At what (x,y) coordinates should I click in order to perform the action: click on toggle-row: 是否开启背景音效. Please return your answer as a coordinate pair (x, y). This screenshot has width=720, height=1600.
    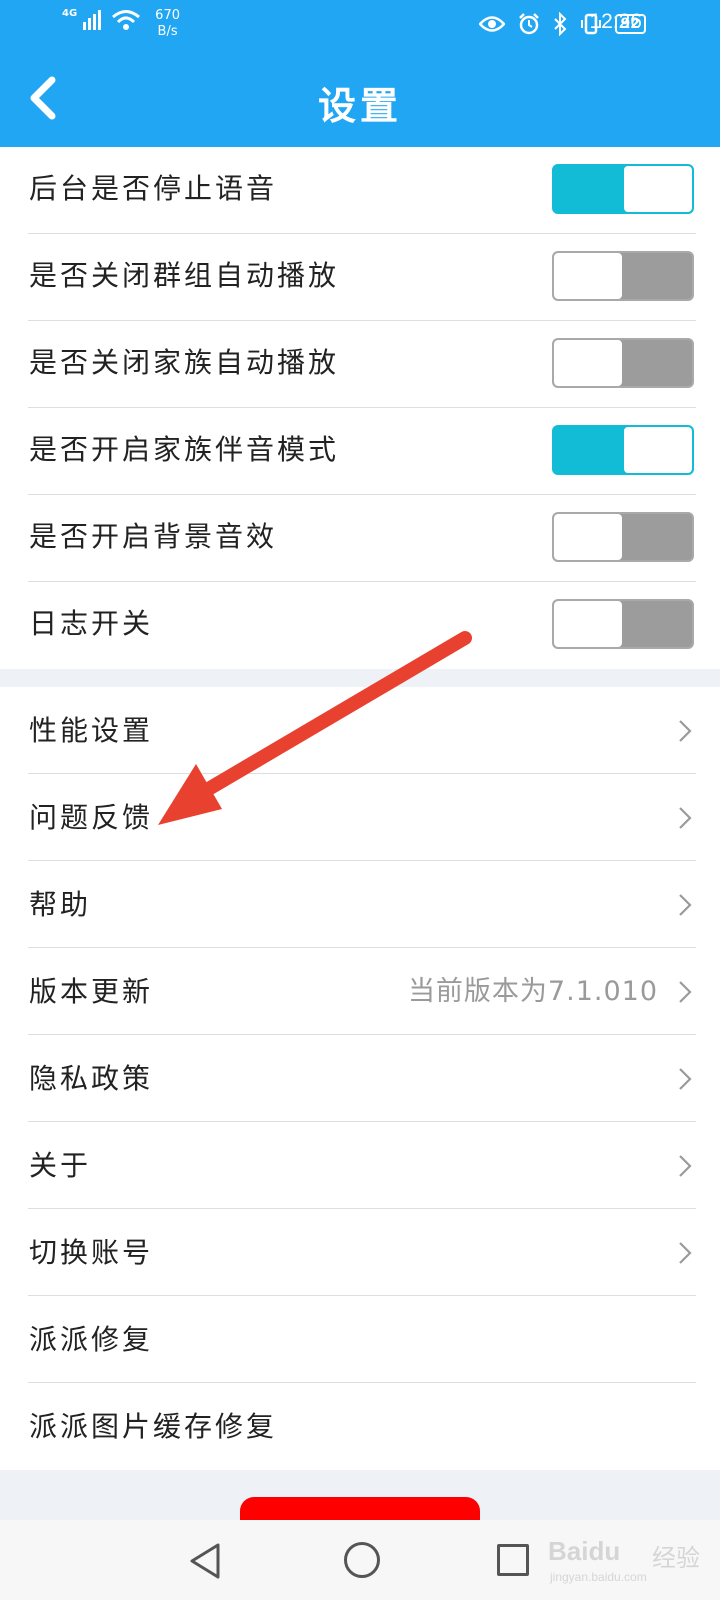
    Looking at the image, I should click on (360, 538).